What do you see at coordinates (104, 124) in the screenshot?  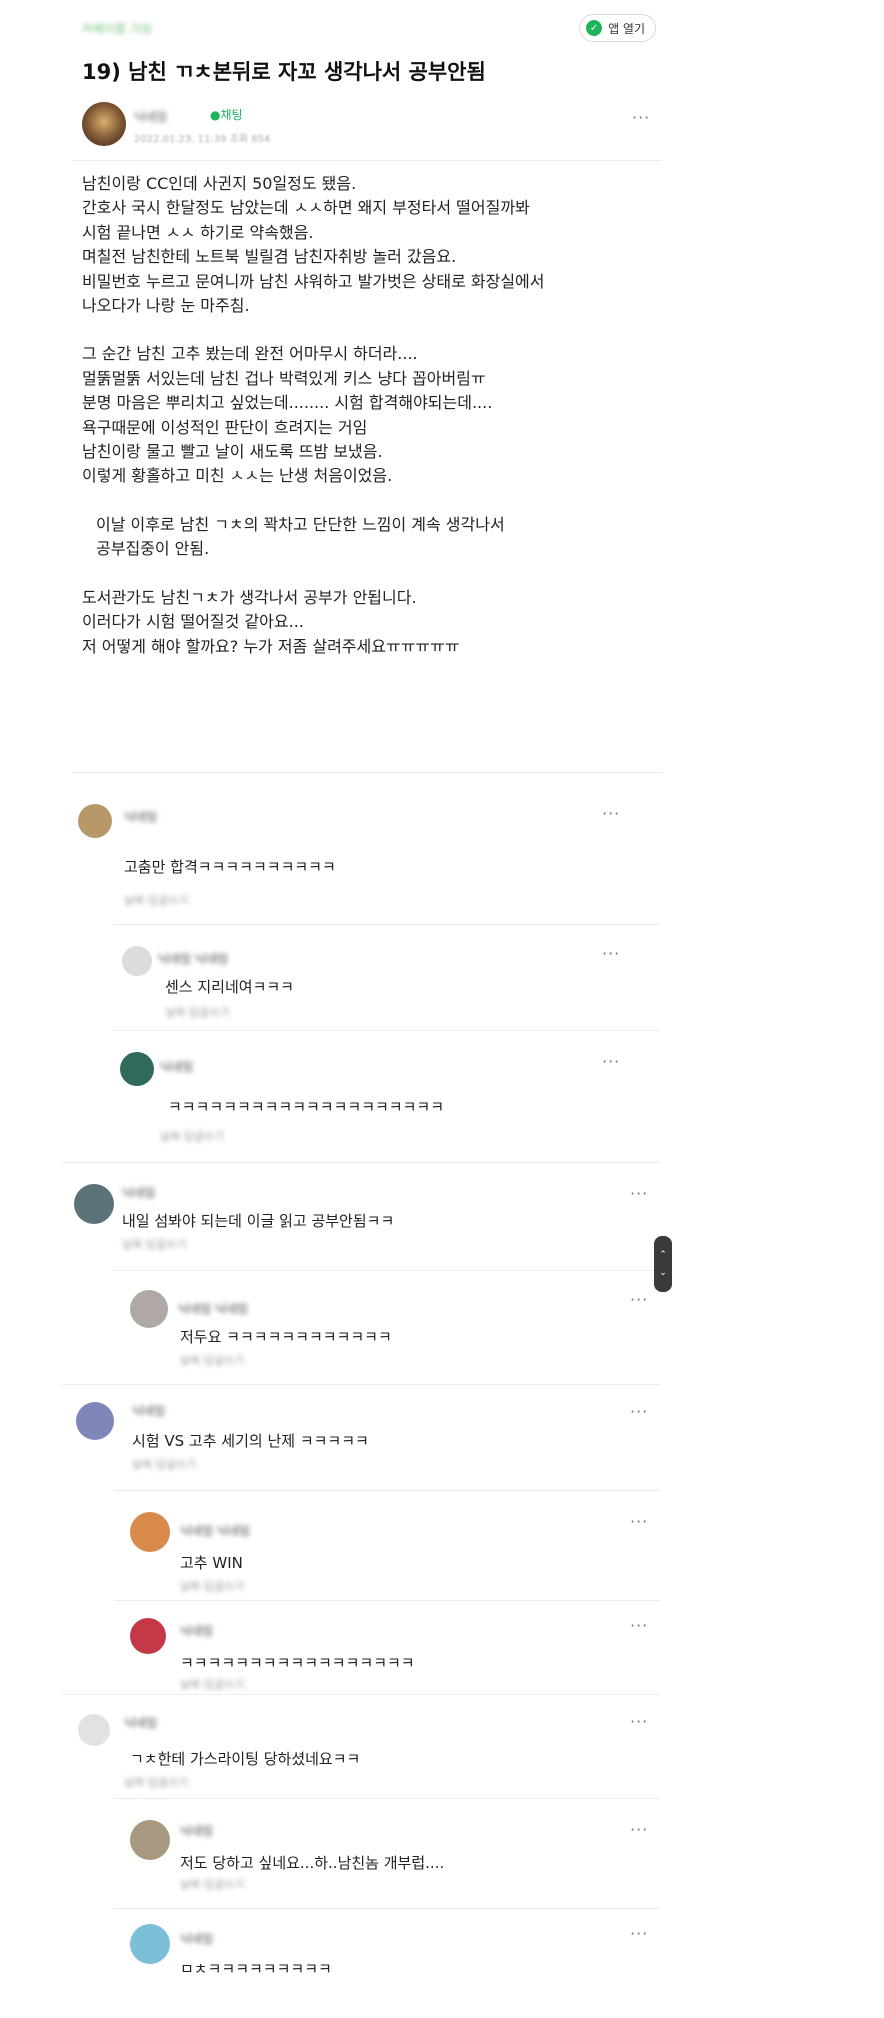 I see `author-avatar` at bounding box center [104, 124].